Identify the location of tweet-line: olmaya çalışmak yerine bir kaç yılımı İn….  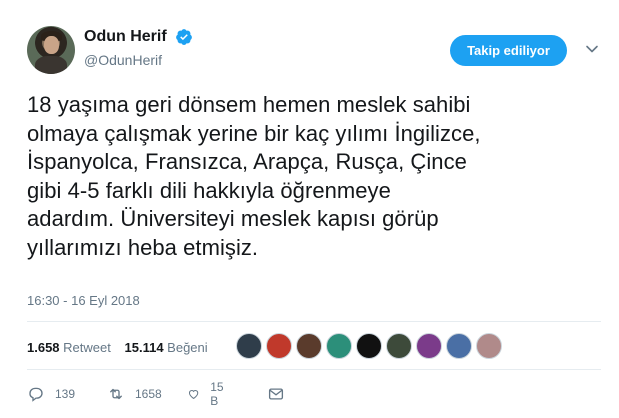
(254, 133).